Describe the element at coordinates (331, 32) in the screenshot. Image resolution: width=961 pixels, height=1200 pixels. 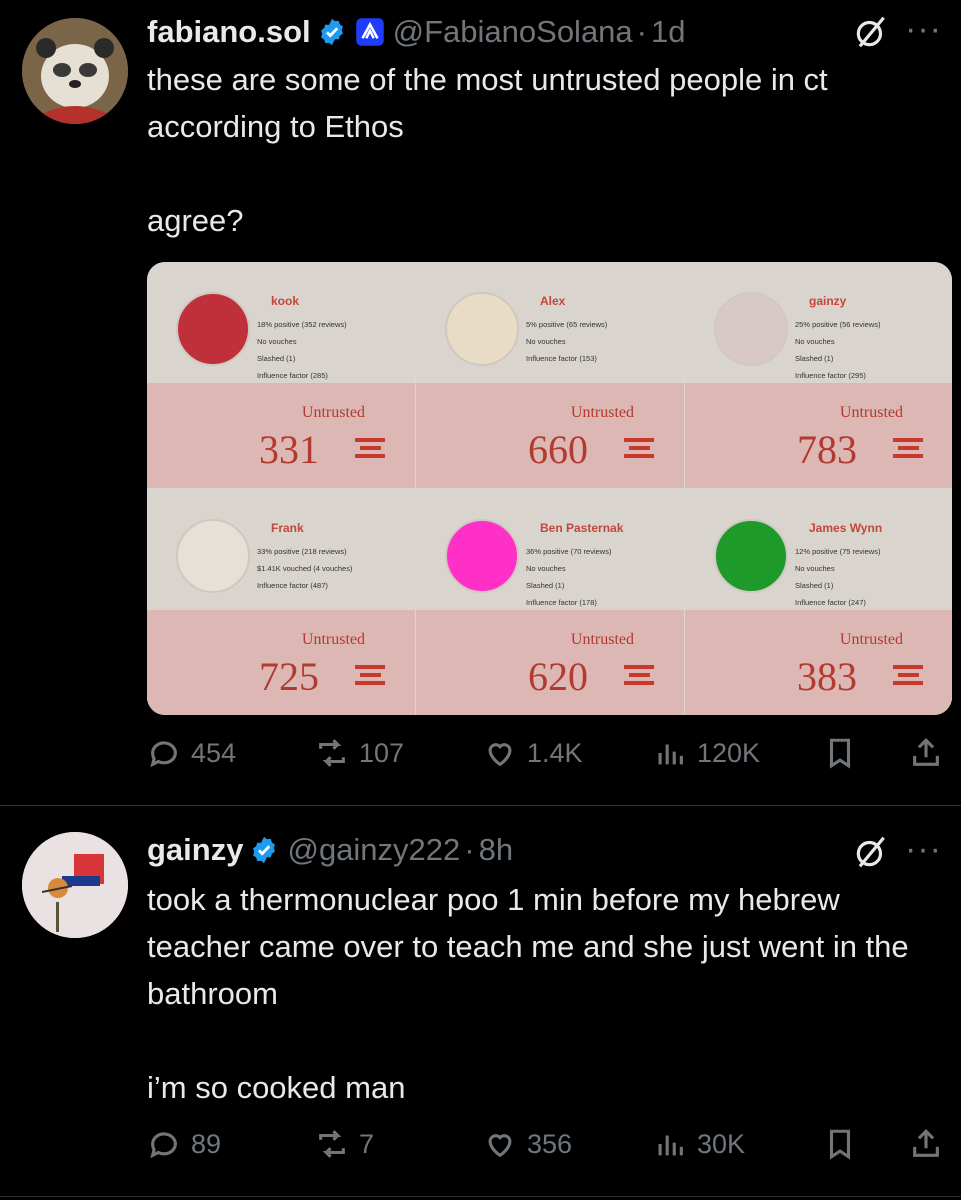
I see `verified-badge-icon` at that location.